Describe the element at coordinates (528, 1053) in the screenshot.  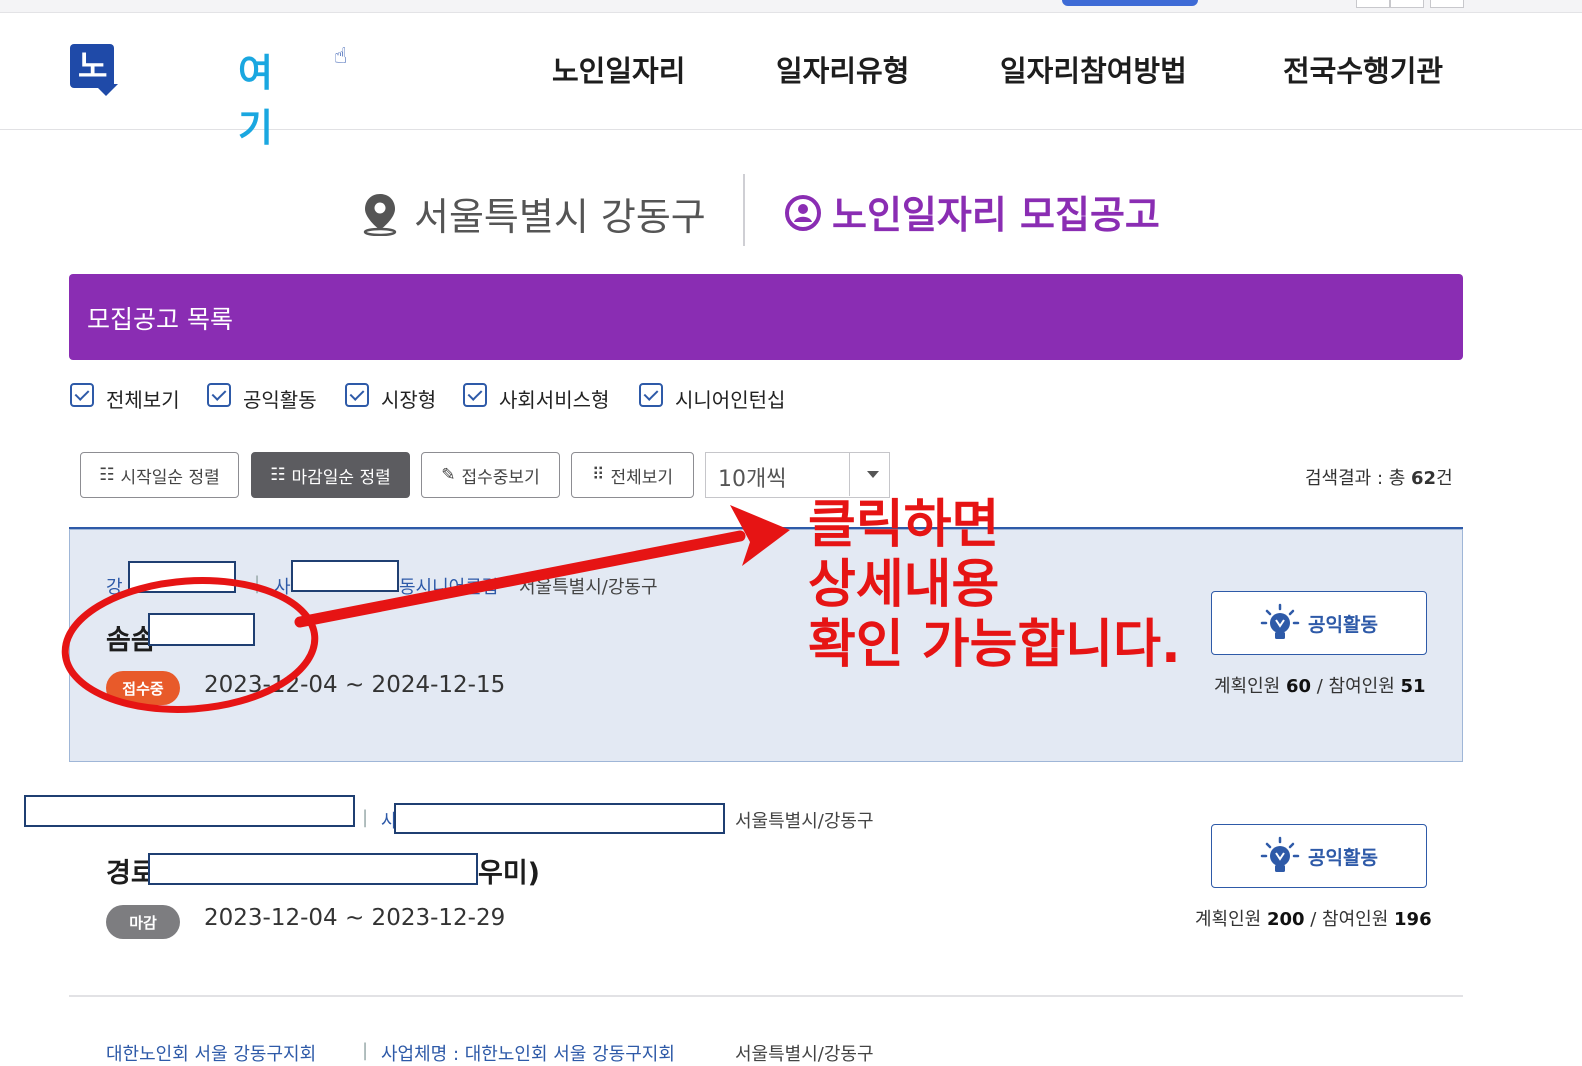
I see `listing-business: 사업체명 : 대한노인회 서울 강동구지회` at that location.